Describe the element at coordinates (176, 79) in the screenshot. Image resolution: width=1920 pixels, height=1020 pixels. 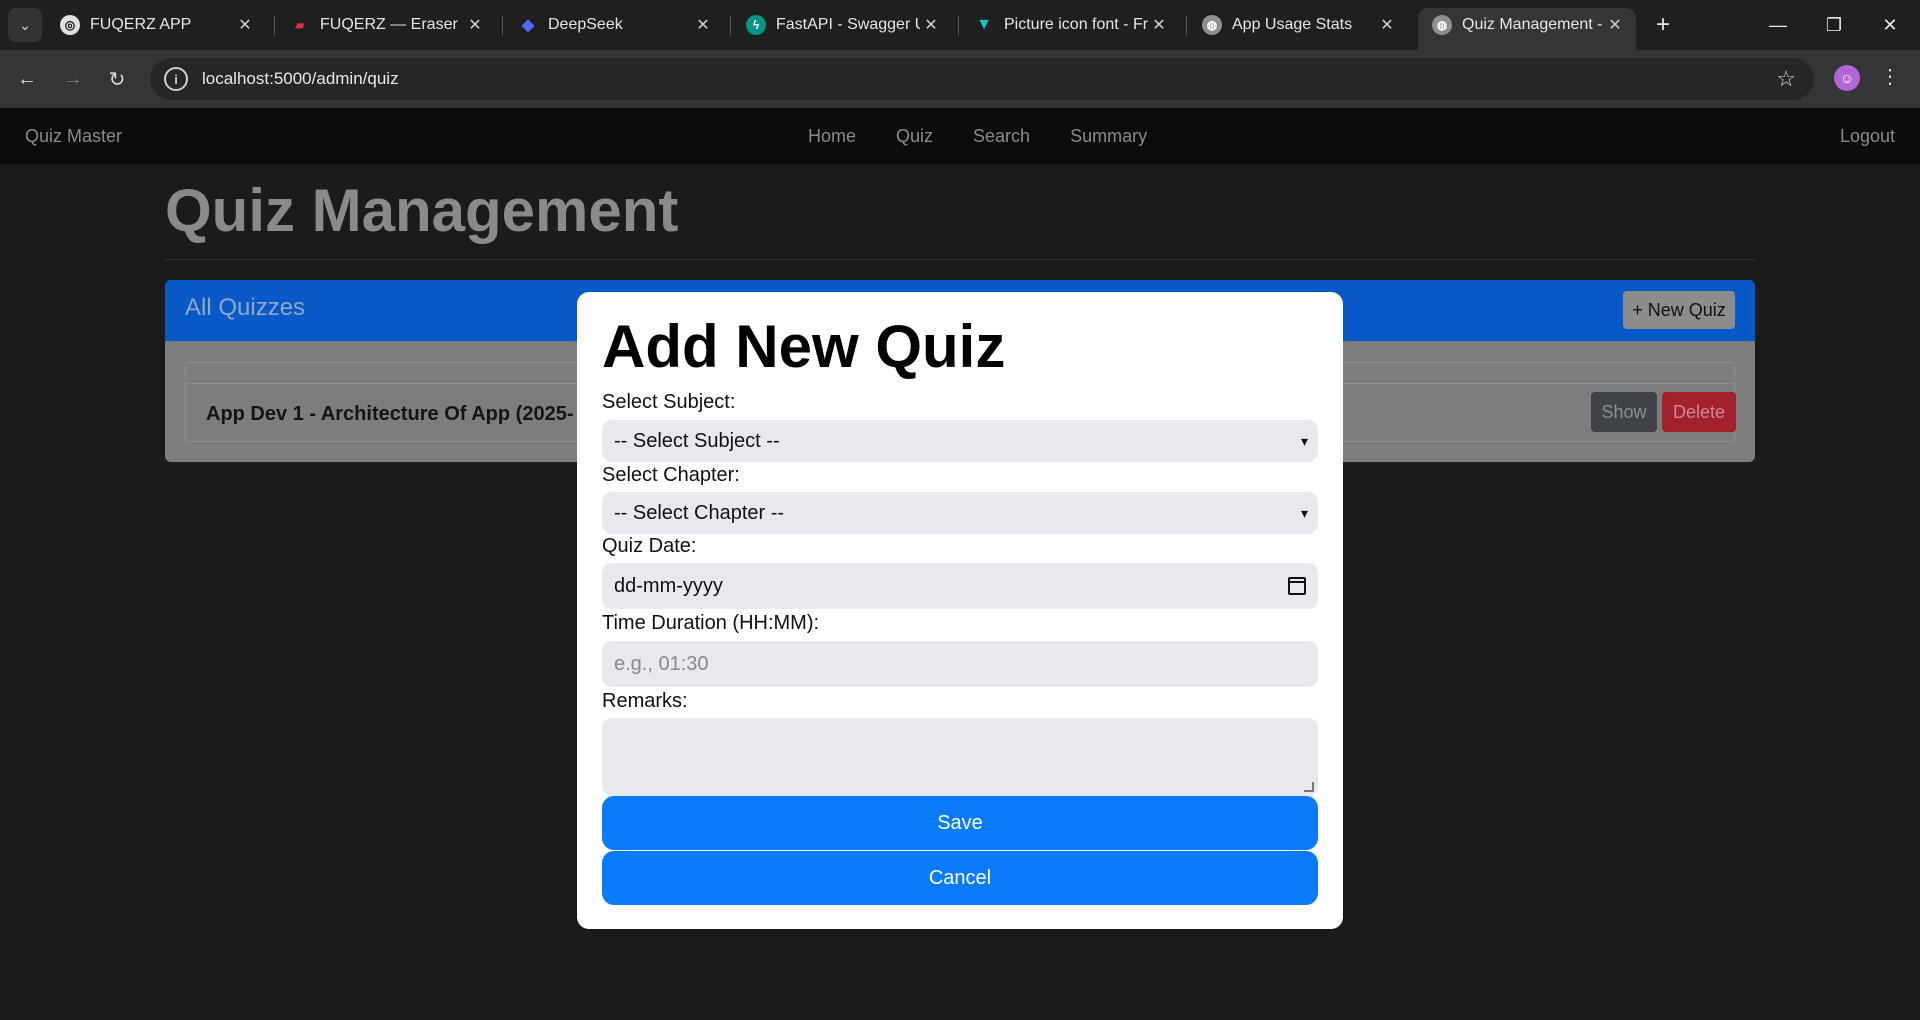
I see `site-info-icon: i` at that location.